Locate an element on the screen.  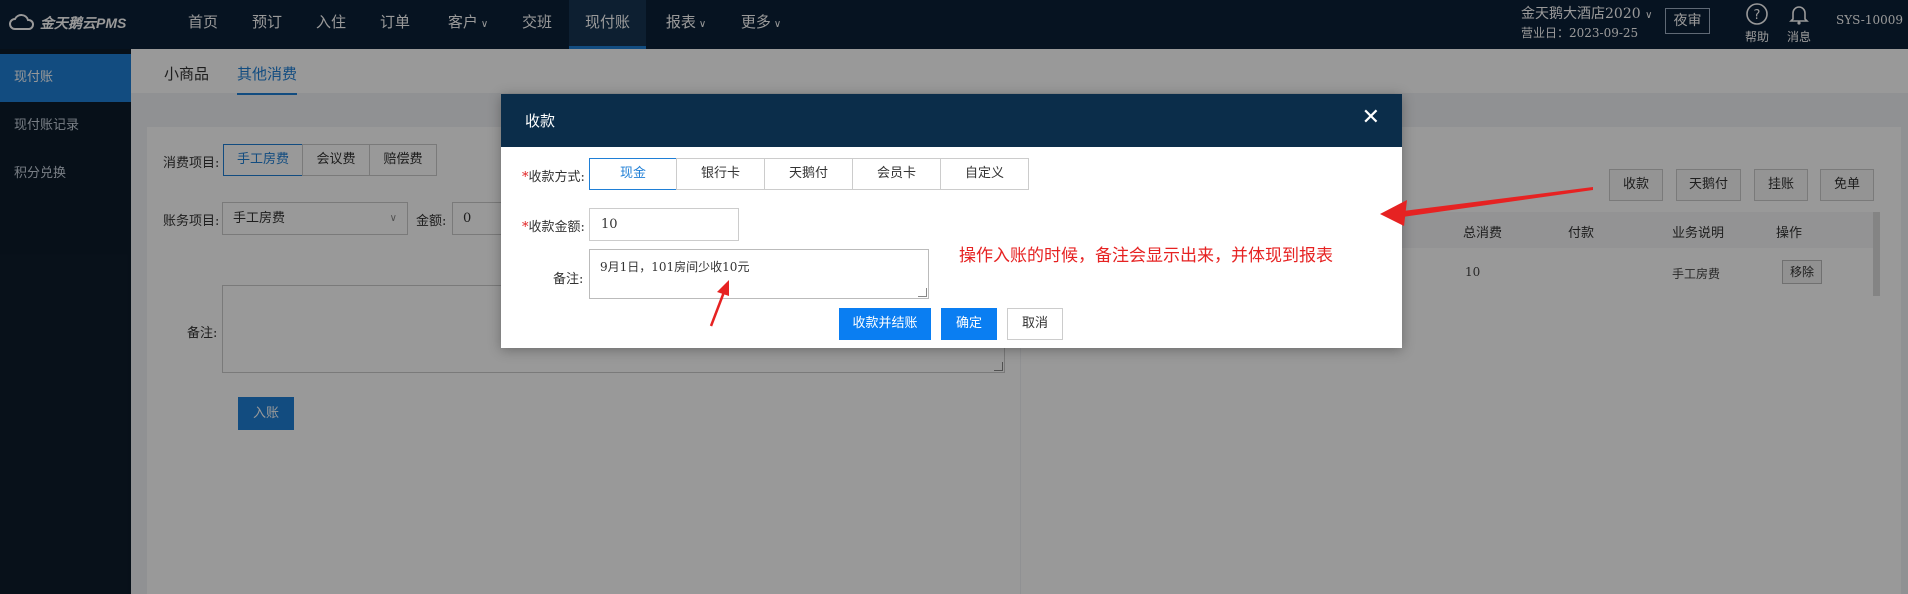
modal-header: 收款 ✕ is located at coordinates (951, 120).